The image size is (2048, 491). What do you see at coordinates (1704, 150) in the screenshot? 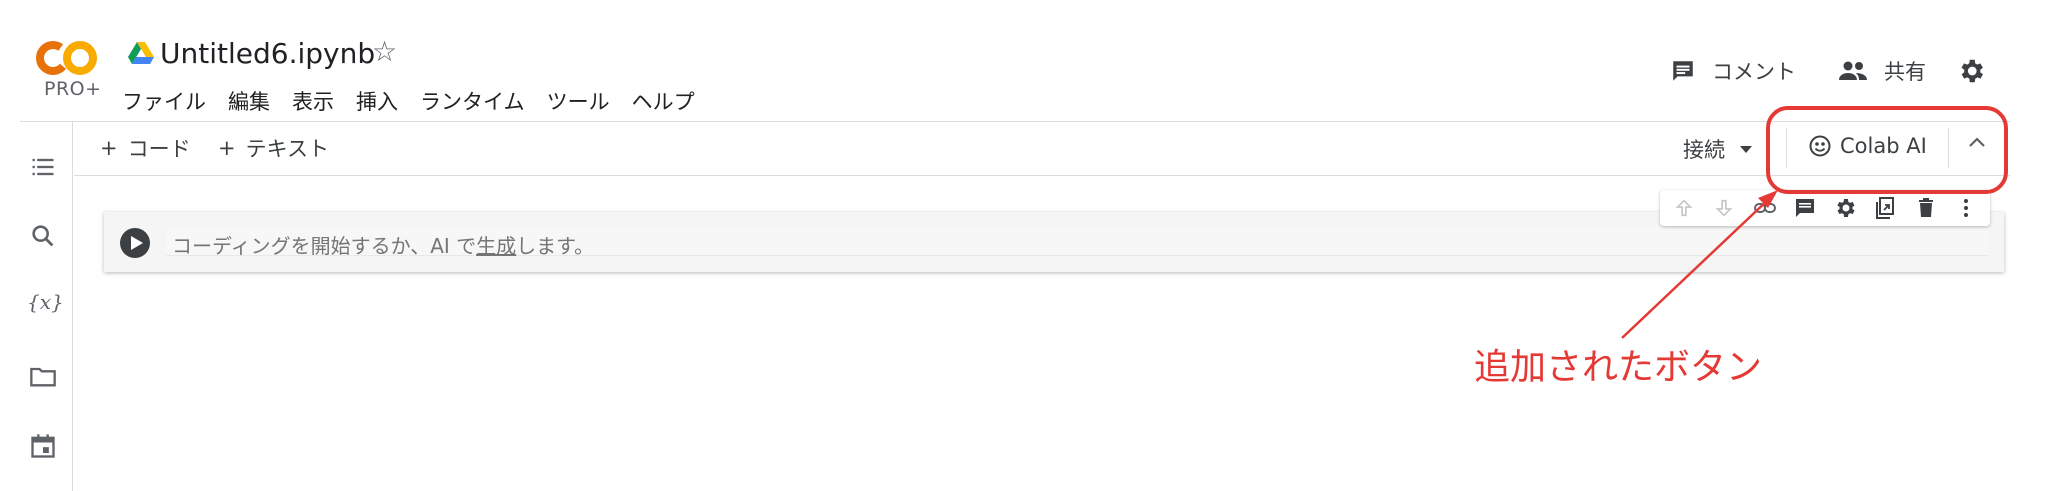
I see `connect-label: 接続` at bounding box center [1704, 150].